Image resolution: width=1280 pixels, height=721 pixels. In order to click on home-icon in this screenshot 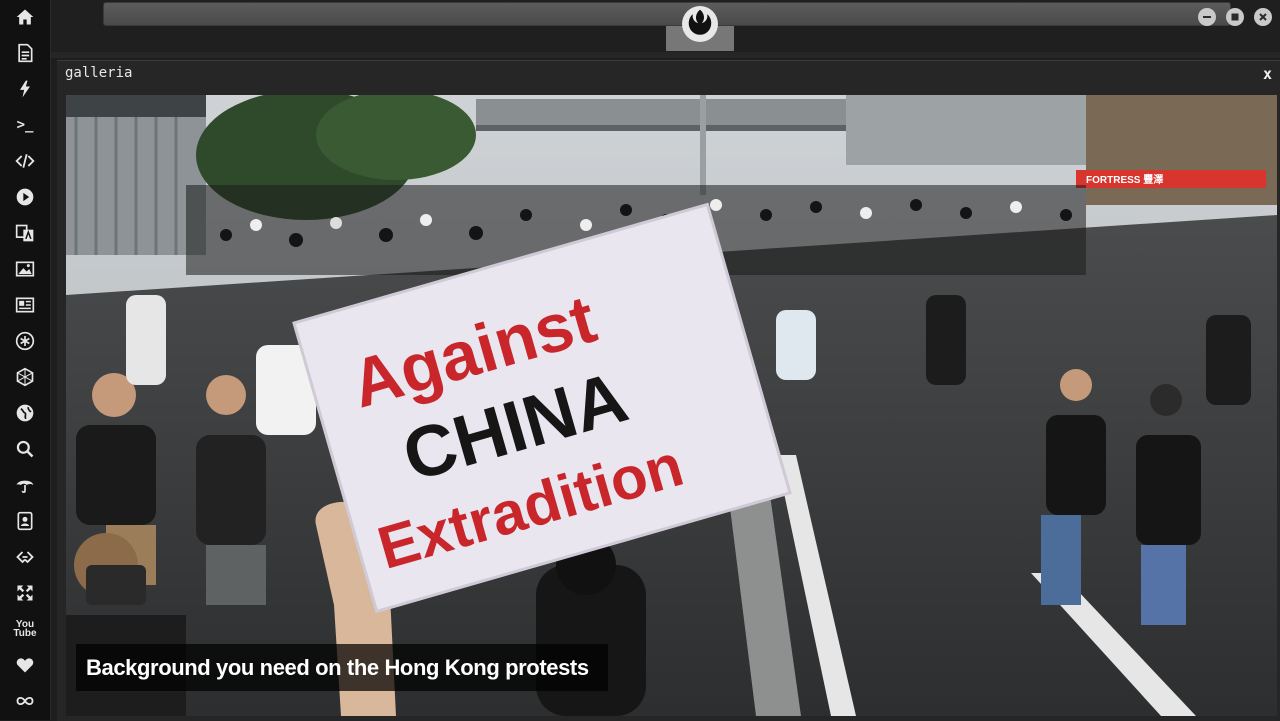, I will do `click(25, 17)`.